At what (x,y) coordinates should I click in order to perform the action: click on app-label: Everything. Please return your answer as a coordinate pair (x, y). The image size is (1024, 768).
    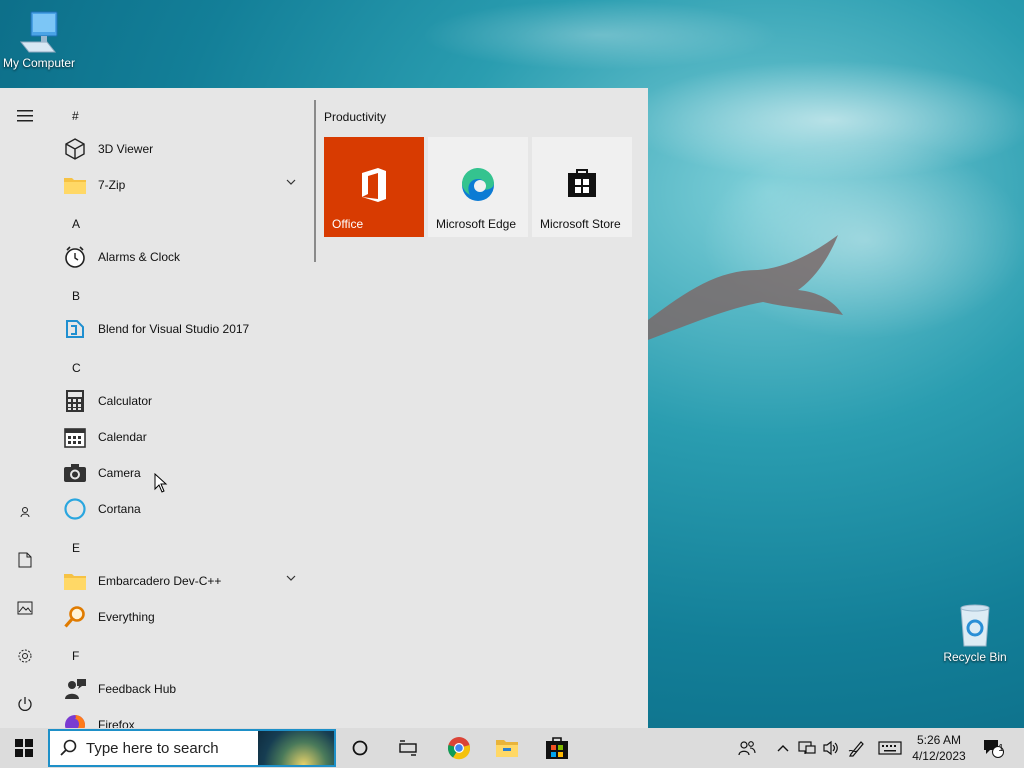
    Looking at the image, I should click on (126, 617).